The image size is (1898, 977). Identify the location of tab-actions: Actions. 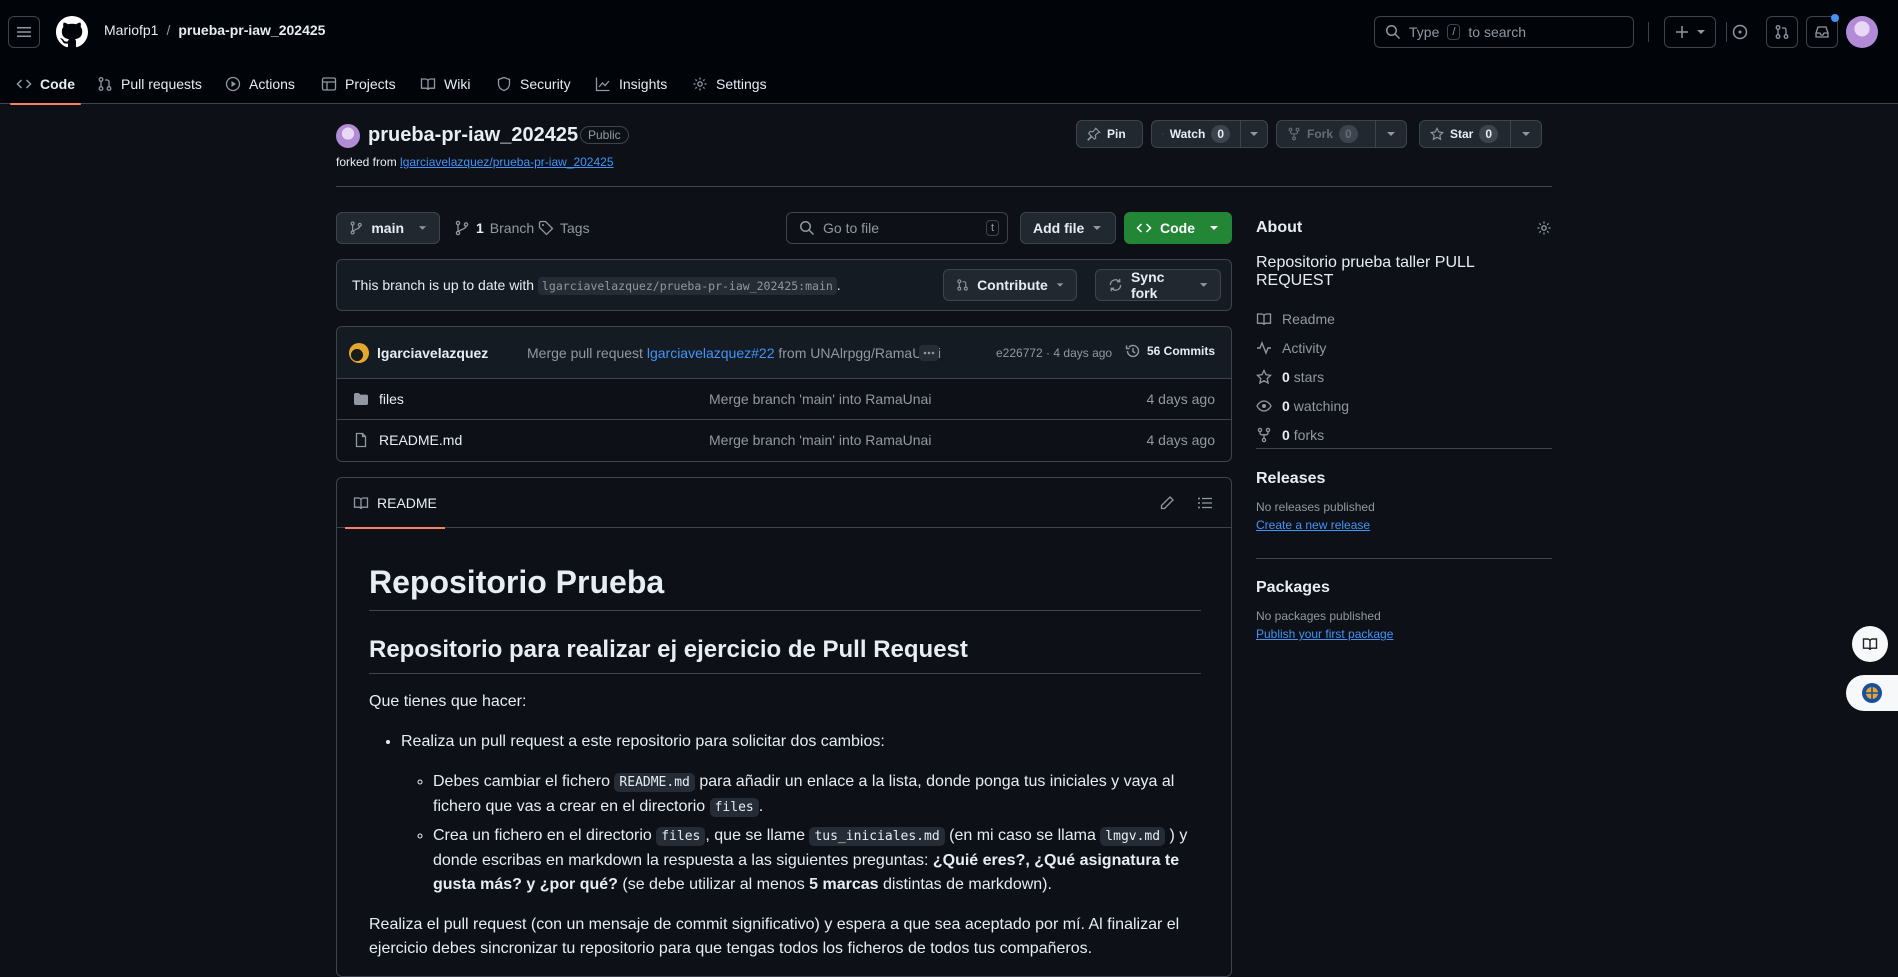
(260, 84).